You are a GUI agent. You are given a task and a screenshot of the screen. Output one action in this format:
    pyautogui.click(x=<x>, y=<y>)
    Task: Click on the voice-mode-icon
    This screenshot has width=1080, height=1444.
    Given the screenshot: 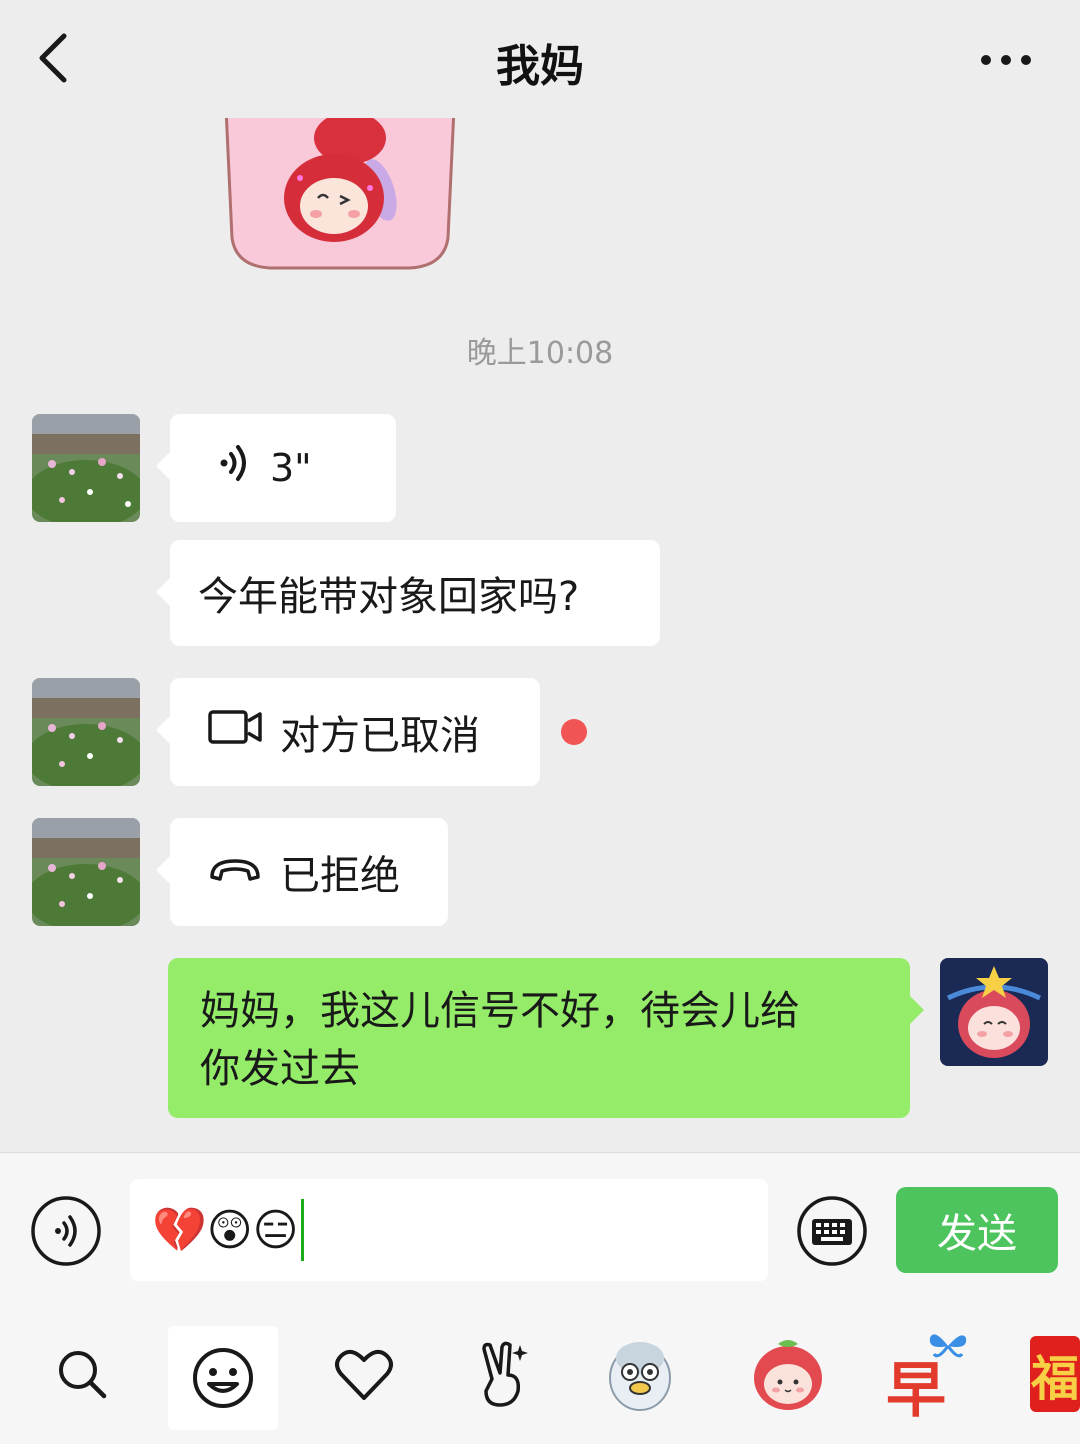 What is the action you would take?
    pyautogui.click(x=66, y=1231)
    